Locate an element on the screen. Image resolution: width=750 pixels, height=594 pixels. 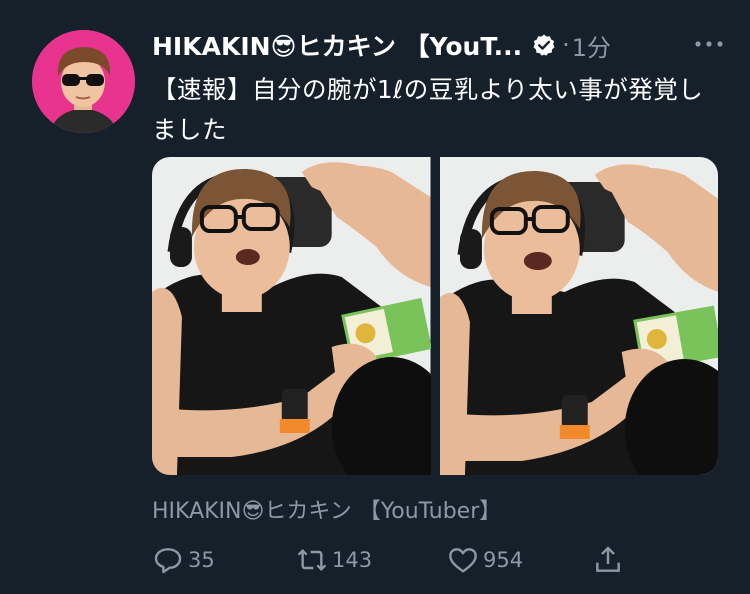
tweet-time: 1分 is located at coordinates (591, 45).